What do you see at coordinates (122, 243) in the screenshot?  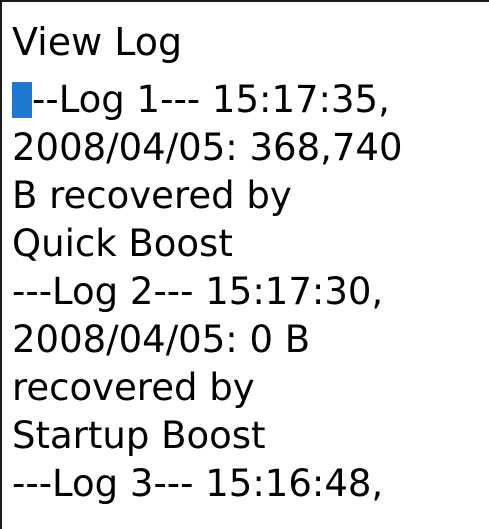 I see `log-line-4: Quick Boost` at bounding box center [122, 243].